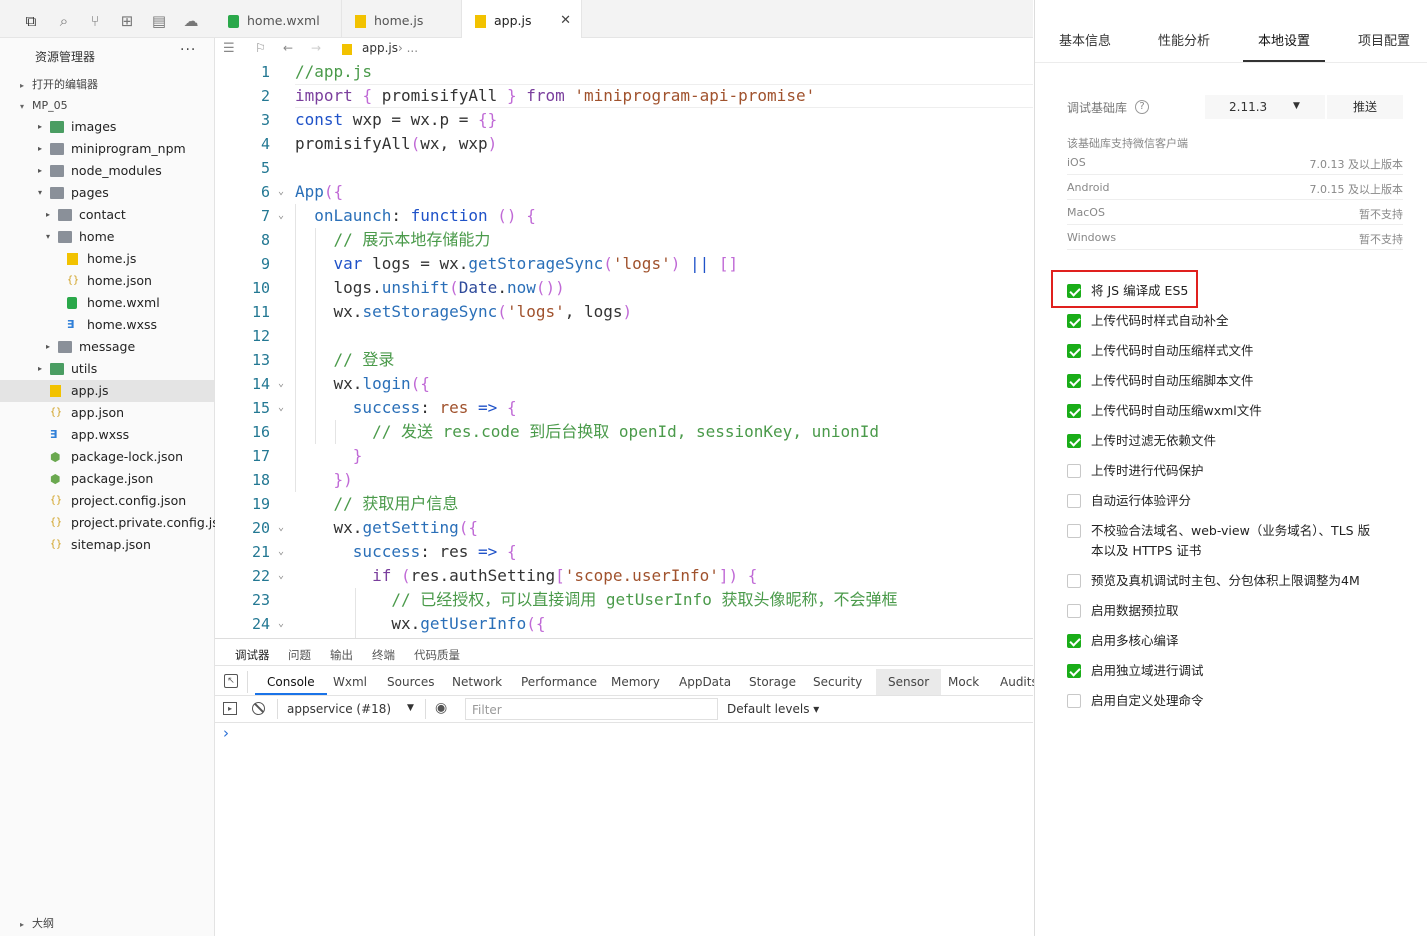  Describe the element at coordinates (107, 281) in the screenshot. I see `tree-item: {} home.json` at that location.